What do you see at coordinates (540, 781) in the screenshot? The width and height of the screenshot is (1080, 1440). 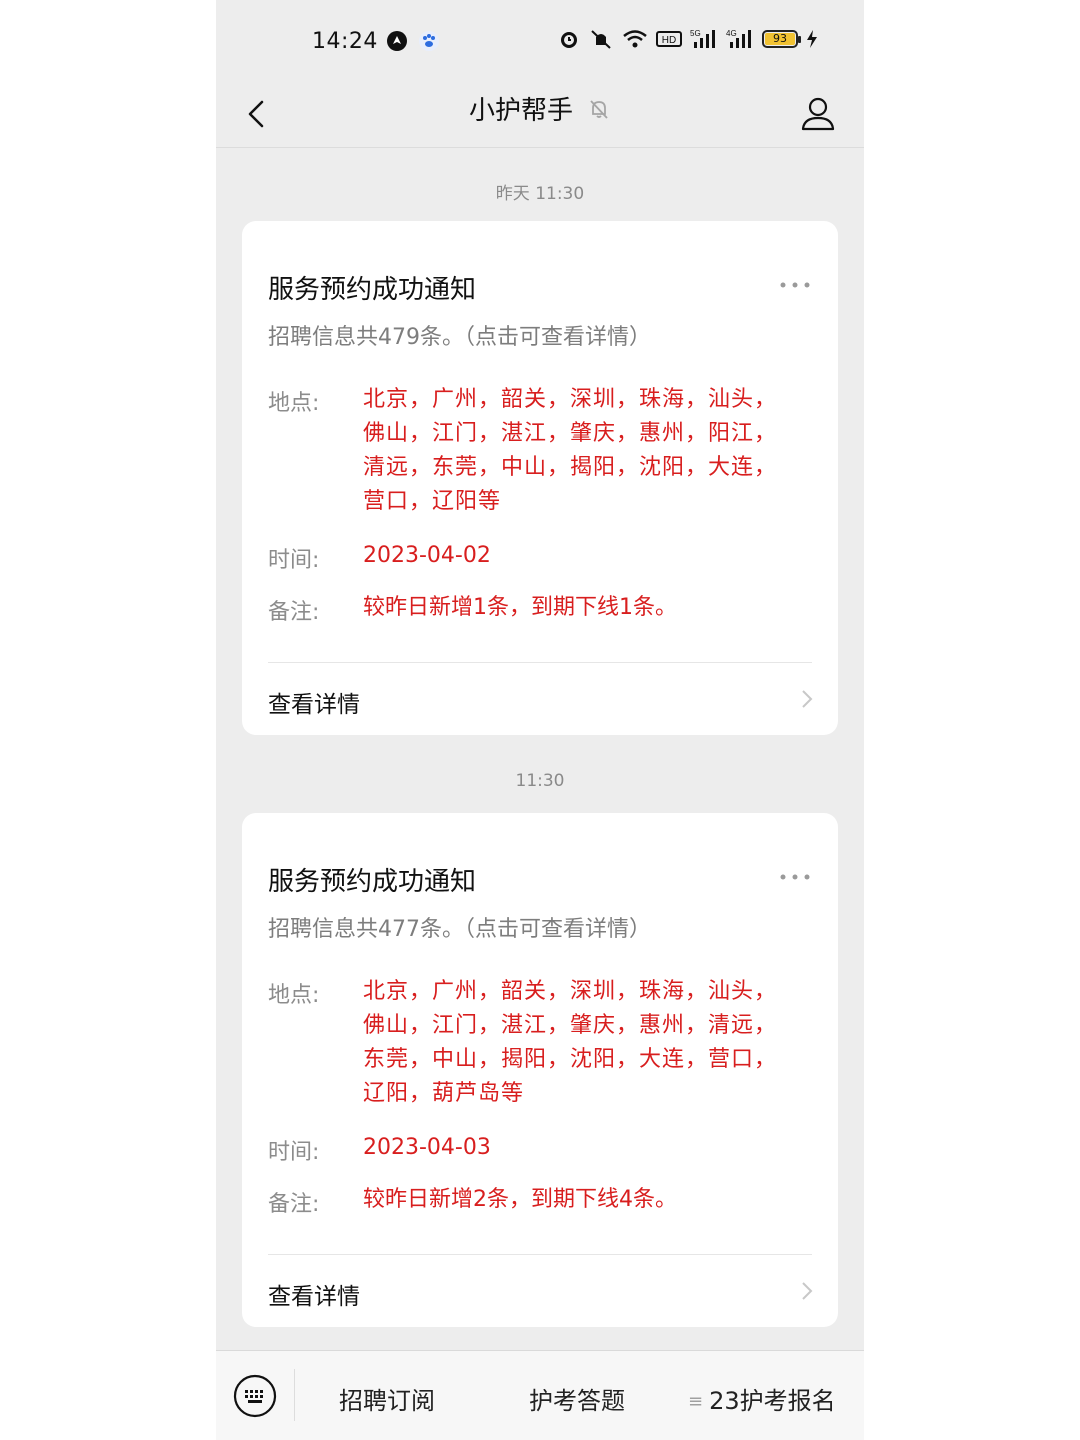 I see `message-timestamp: 11:30` at bounding box center [540, 781].